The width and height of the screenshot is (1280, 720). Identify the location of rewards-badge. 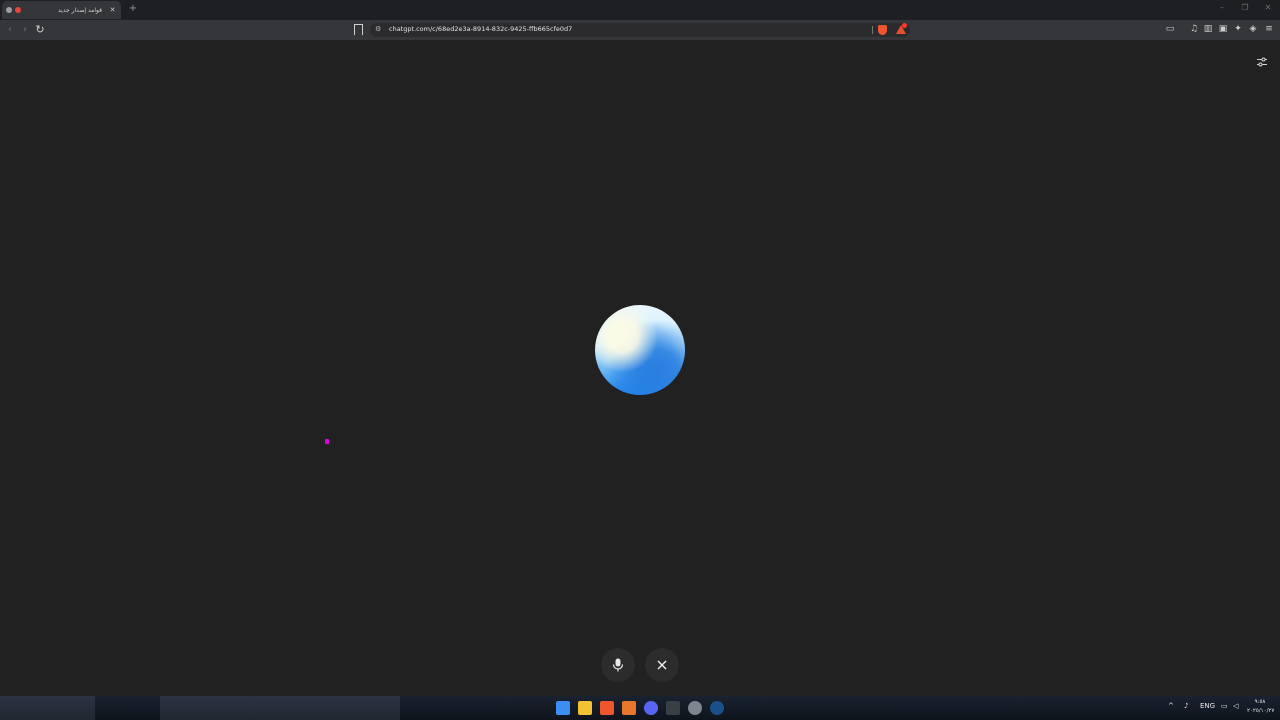
(904, 25).